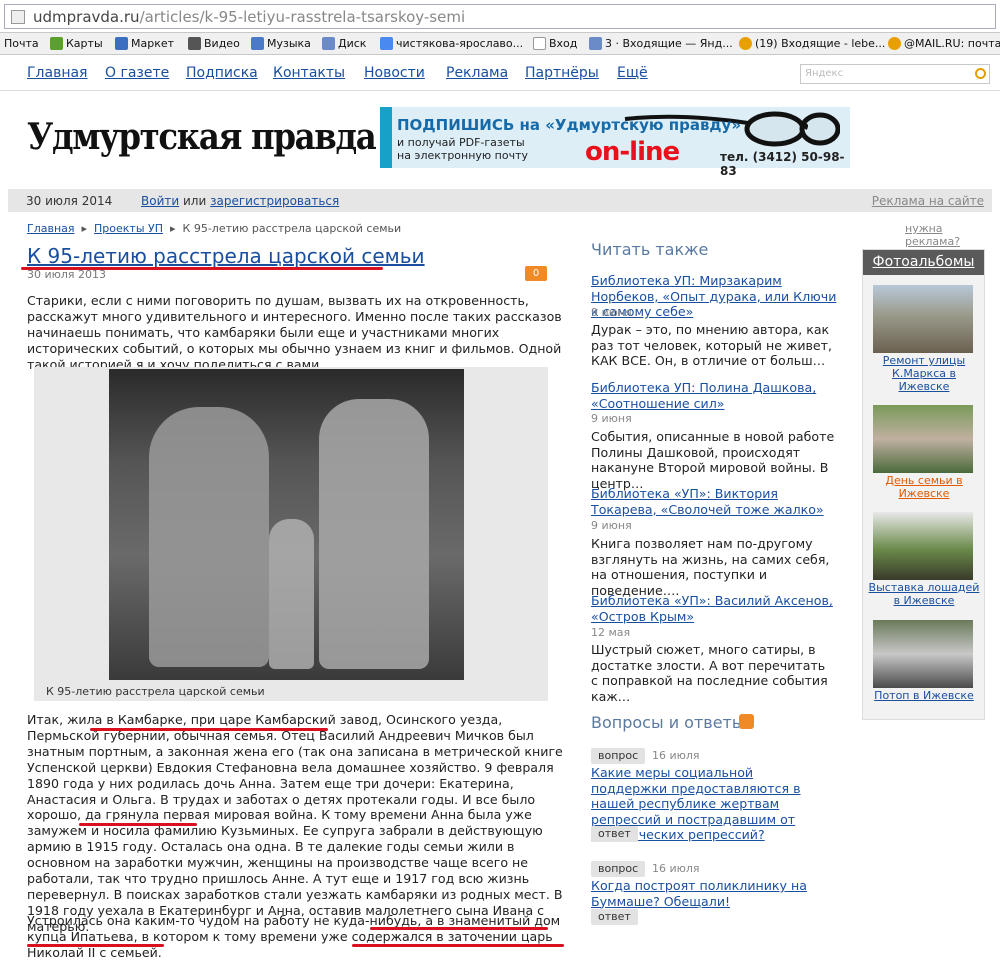 Image resolution: width=1000 pixels, height=961 pixels. What do you see at coordinates (257, 43) in the screenshot?
I see `music-icon` at bounding box center [257, 43].